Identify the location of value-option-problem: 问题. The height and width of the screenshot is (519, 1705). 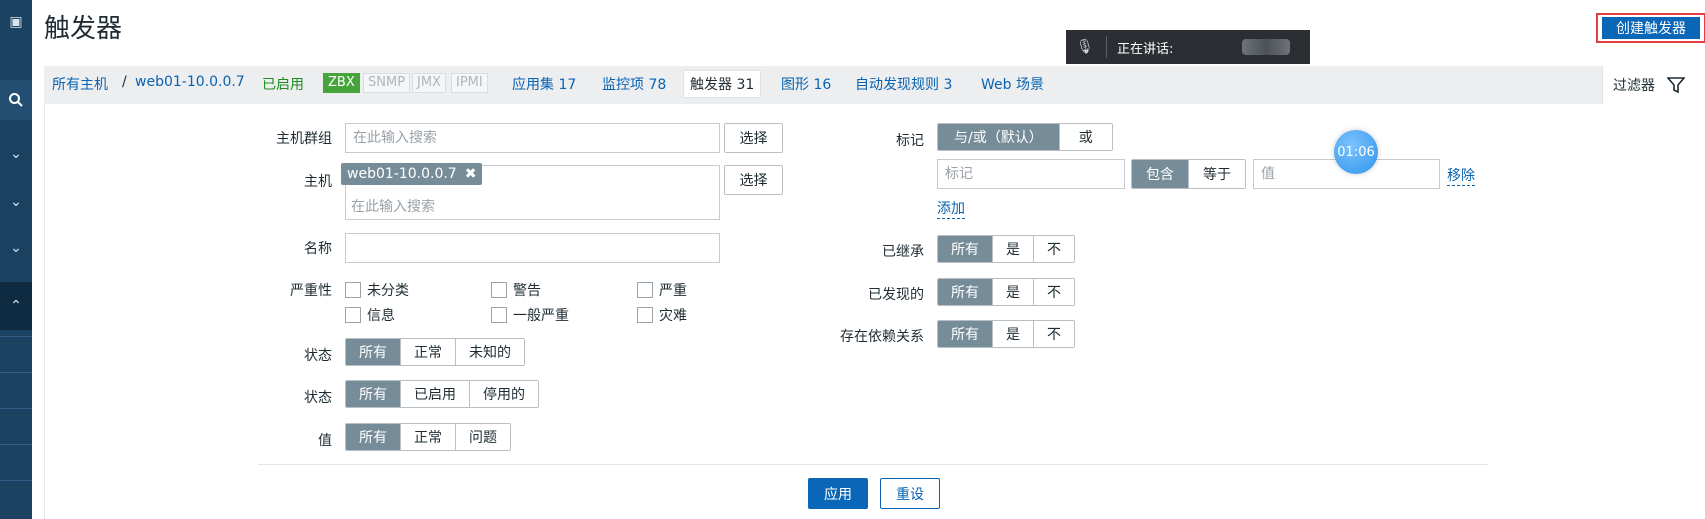
(483, 437).